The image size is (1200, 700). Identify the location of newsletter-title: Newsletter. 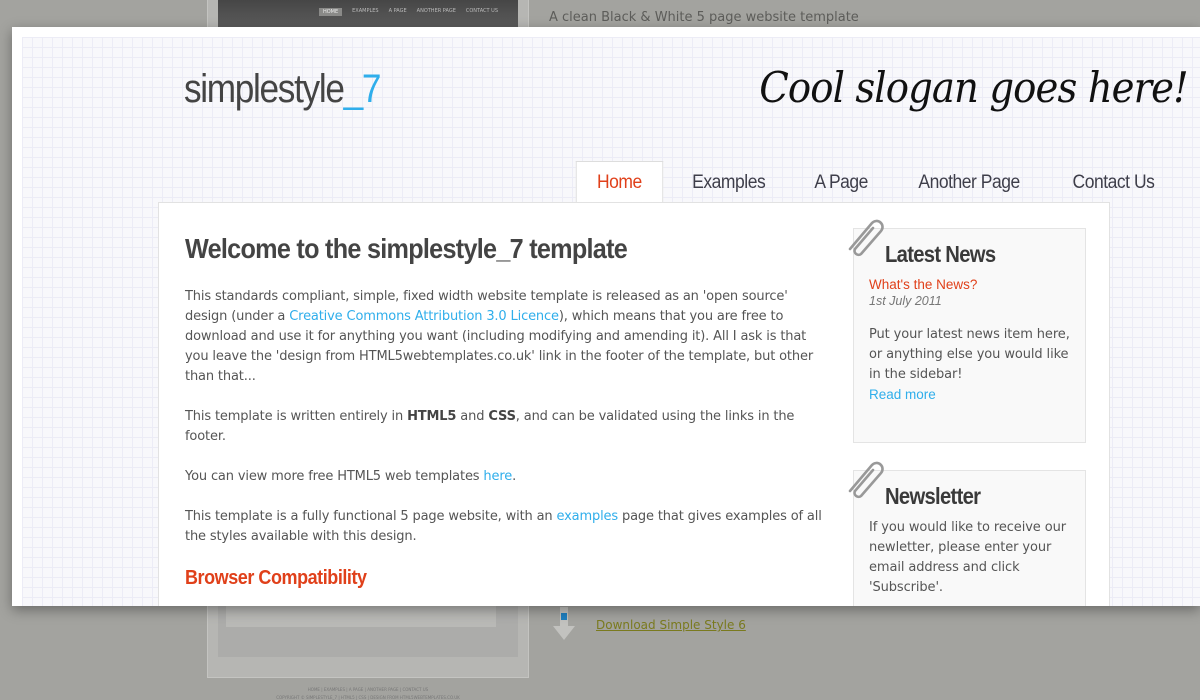
(933, 496).